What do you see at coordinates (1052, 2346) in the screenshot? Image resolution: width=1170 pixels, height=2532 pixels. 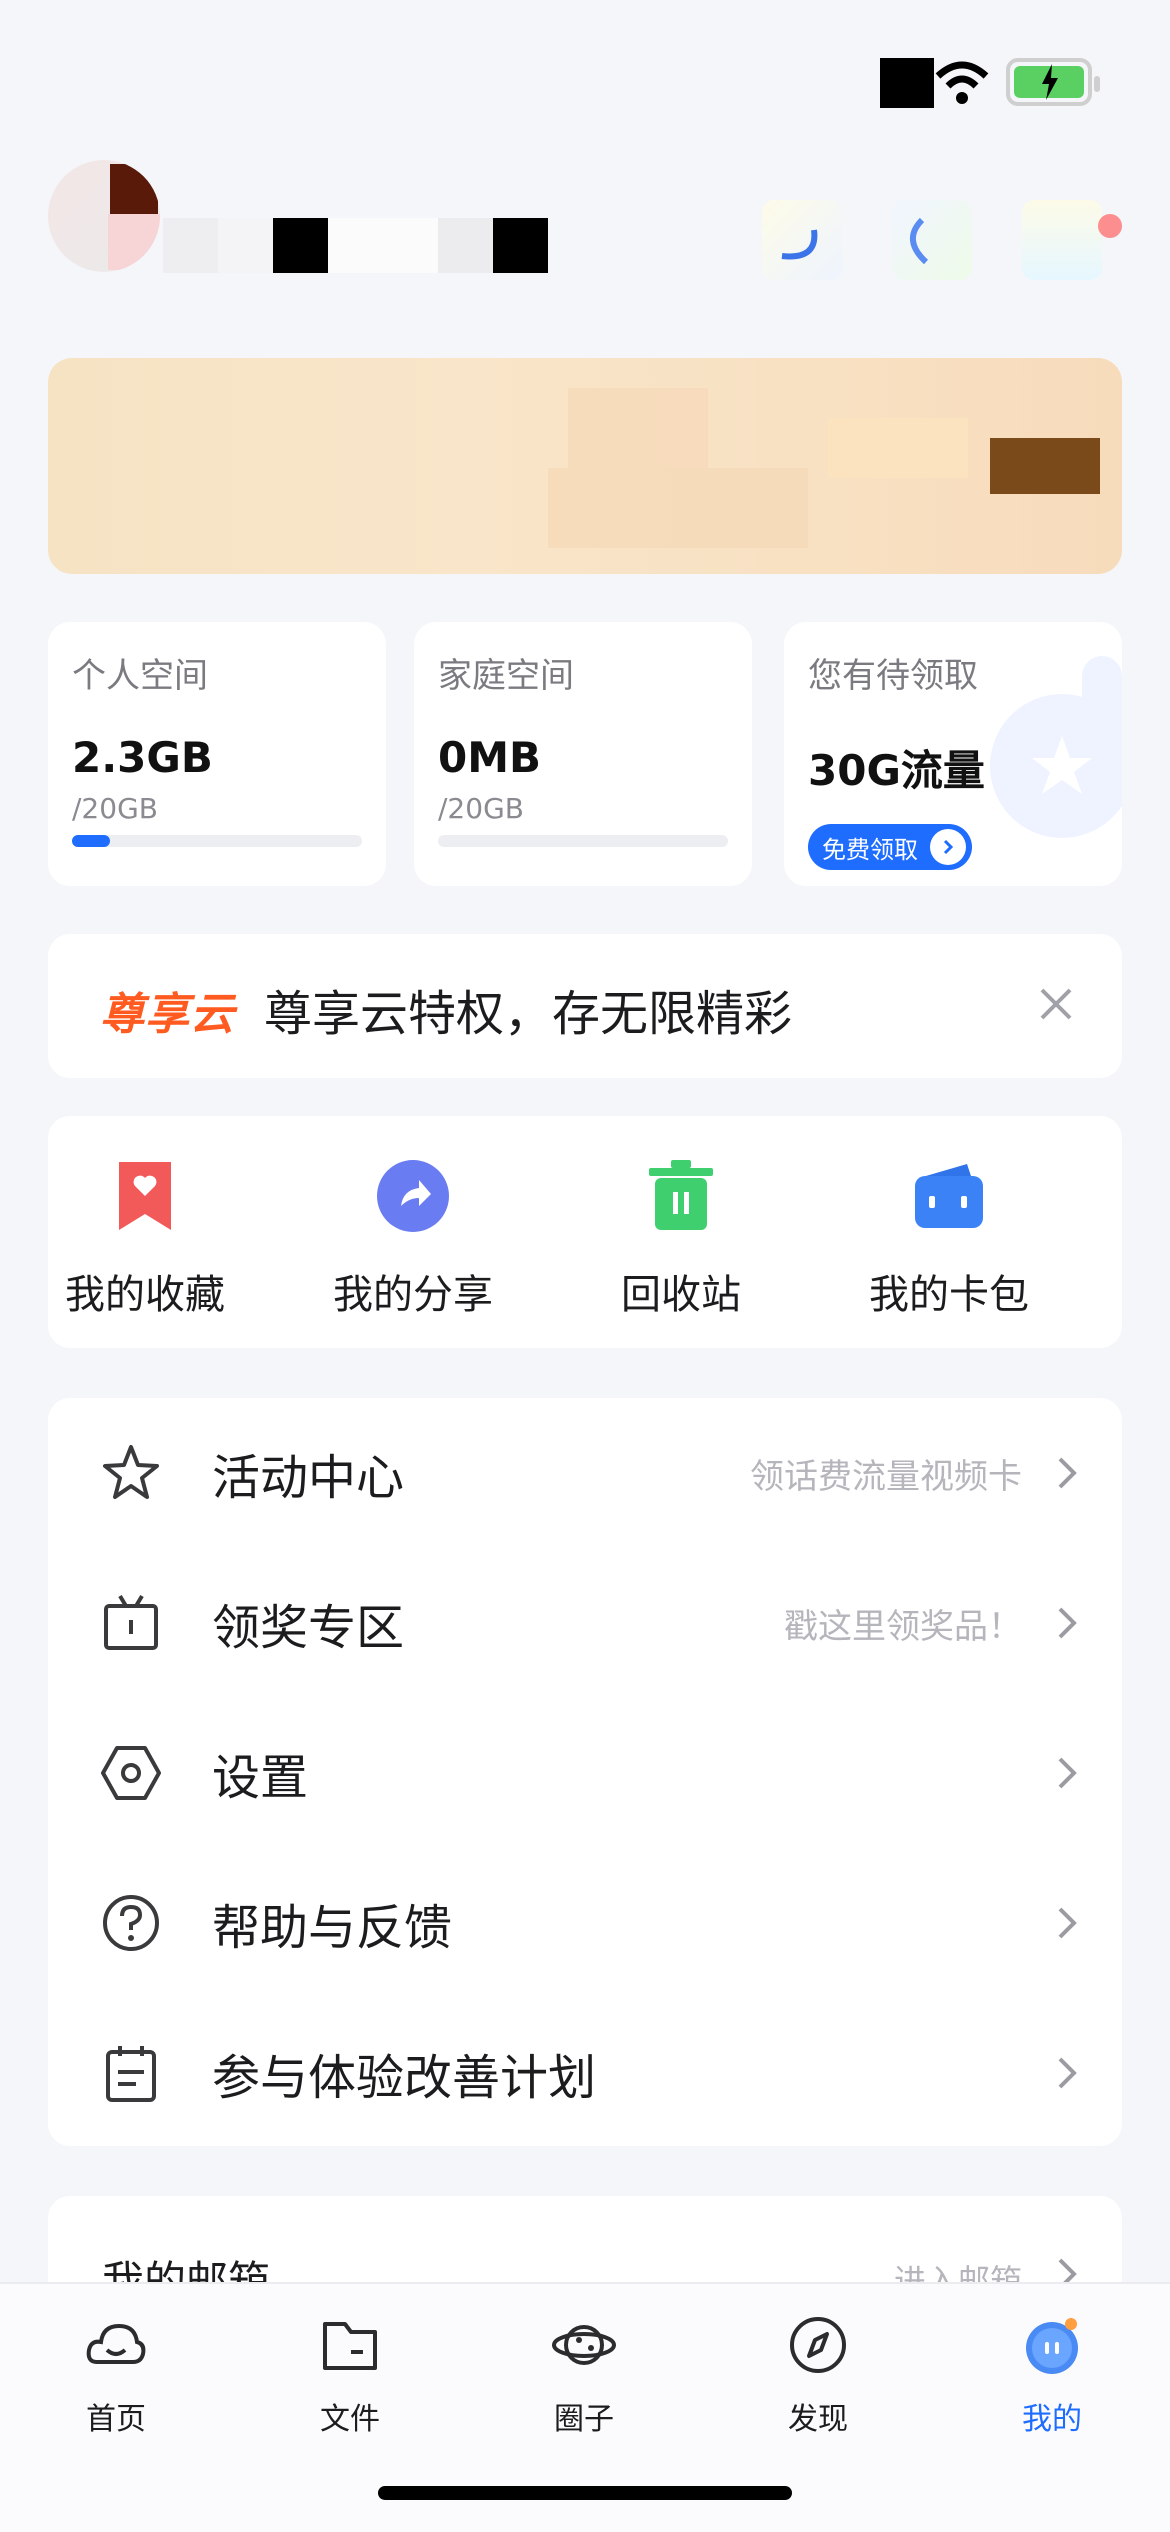 I see `mascot-icon` at bounding box center [1052, 2346].